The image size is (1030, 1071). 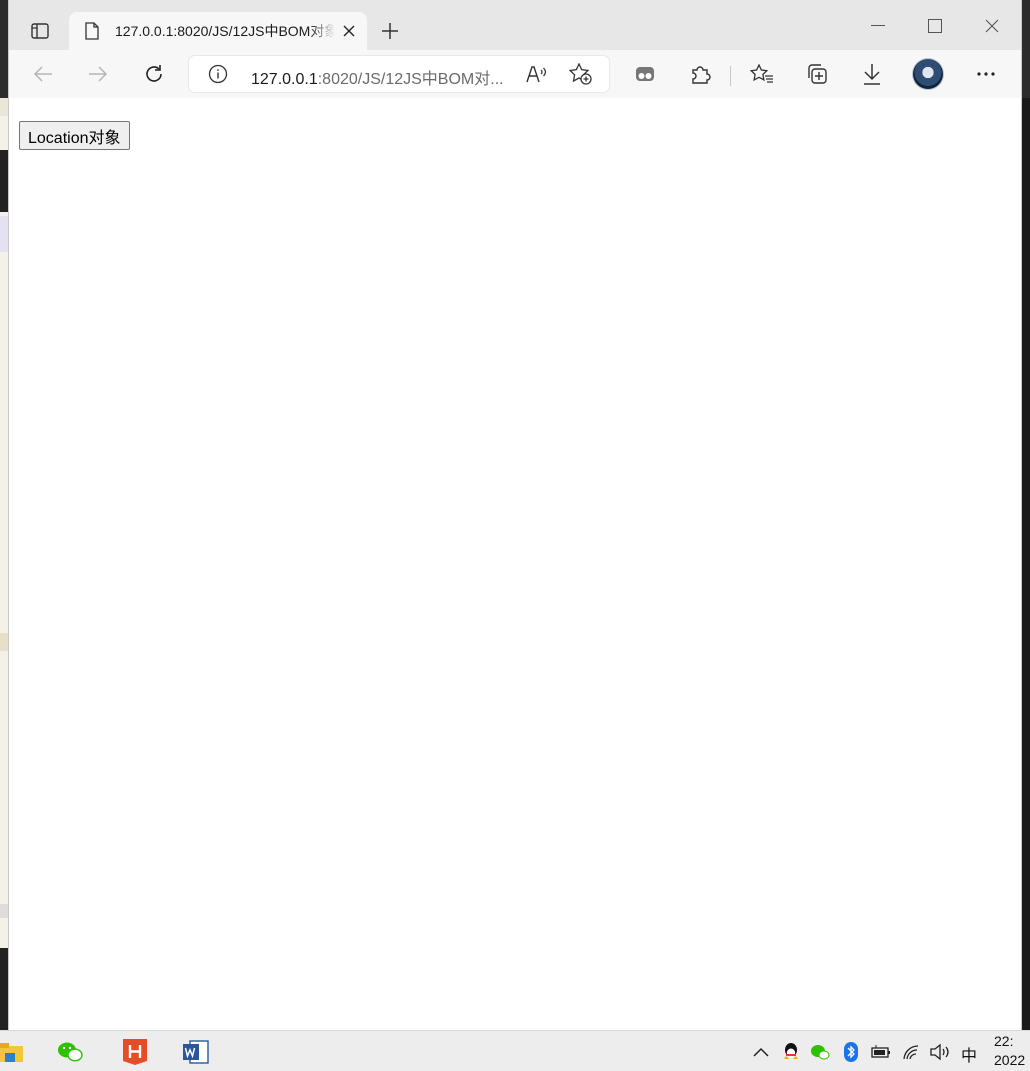 I want to click on taskbar: 中 22: 2022, so click(x=515, y=1050).